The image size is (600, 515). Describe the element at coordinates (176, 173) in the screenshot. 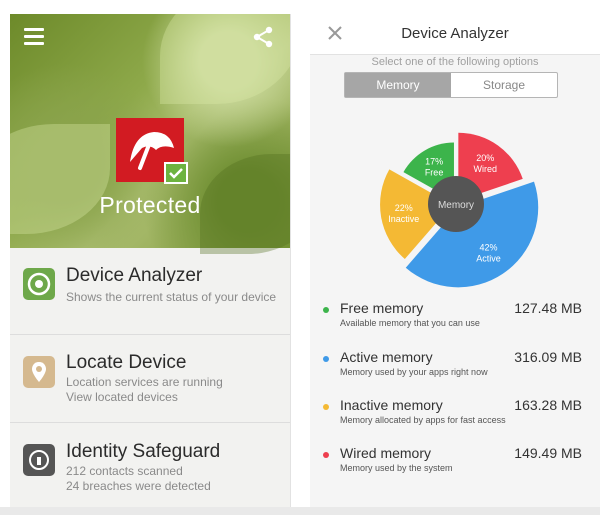

I see `checkmark-icon` at that location.